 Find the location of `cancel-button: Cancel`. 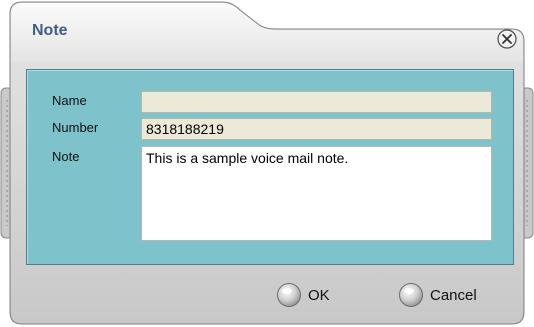

cancel-button: Cancel is located at coordinates (437, 295).